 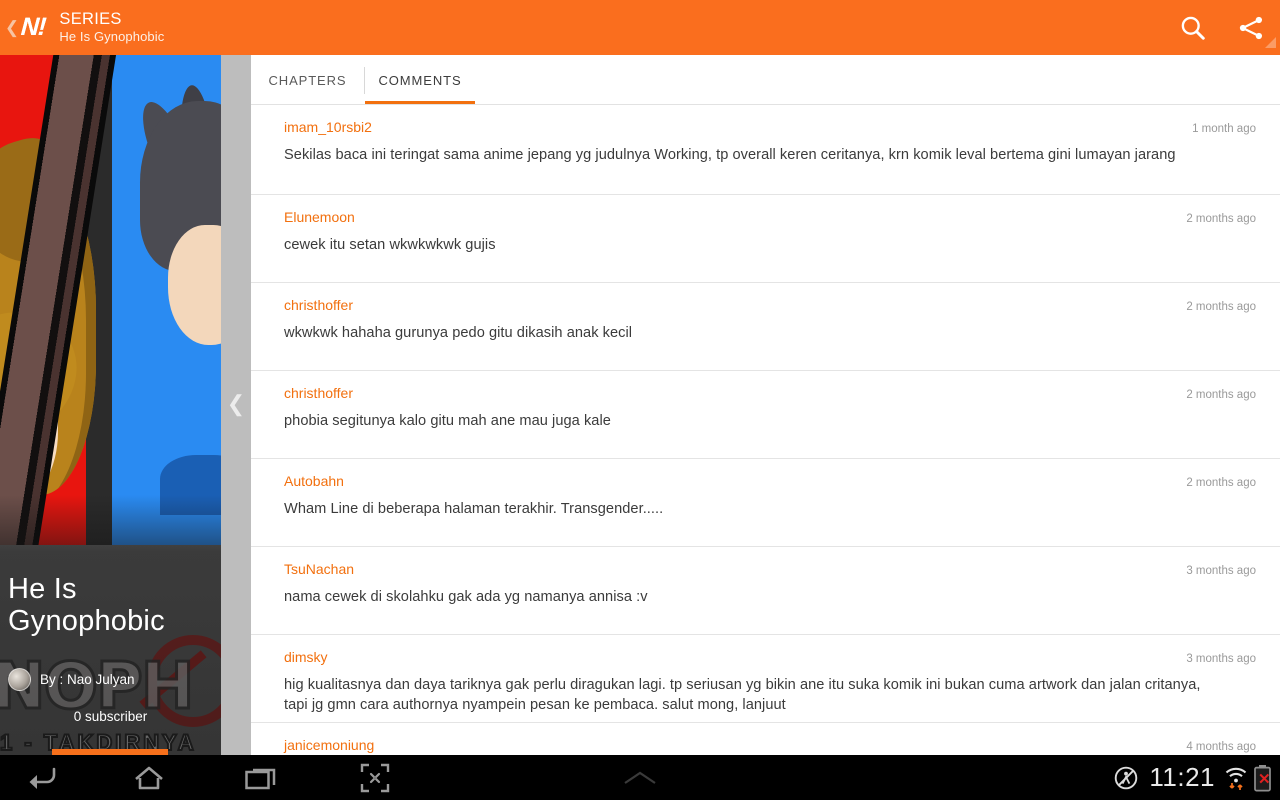 What do you see at coordinates (12, 27) in the screenshot?
I see `back-chevron-icon: ❮` at bounding box center [12, 27].